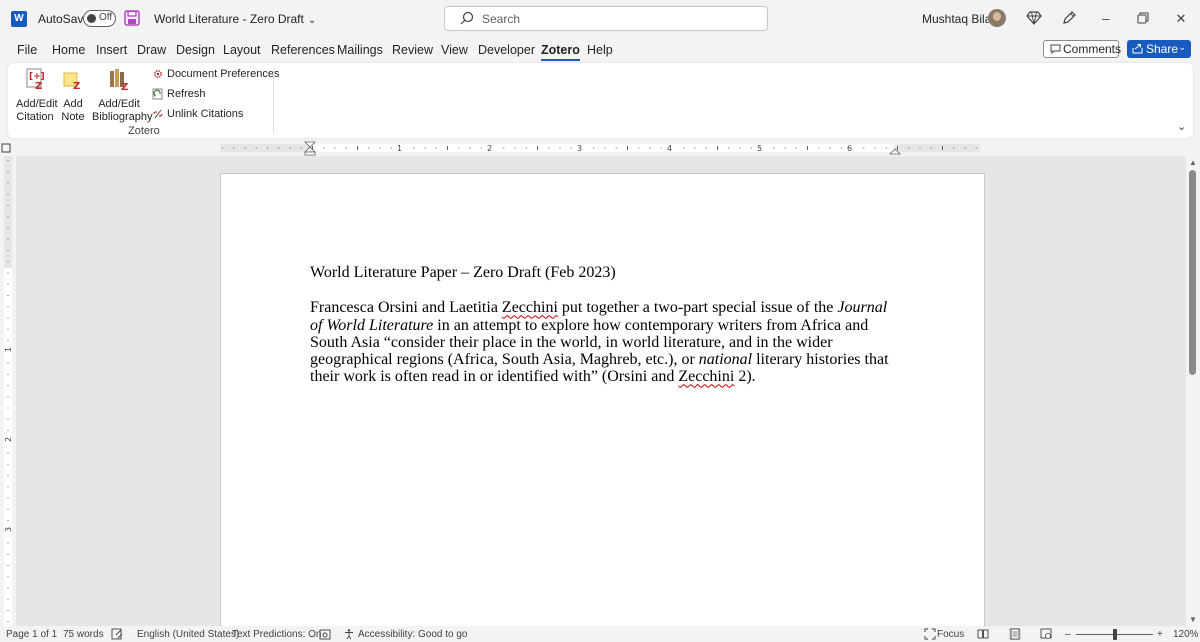 The height and width of the screenshot is (642, 1200). Describe the element at coordinates (350, 634) in the screenshot. I see `accessibility-icon` at that location.